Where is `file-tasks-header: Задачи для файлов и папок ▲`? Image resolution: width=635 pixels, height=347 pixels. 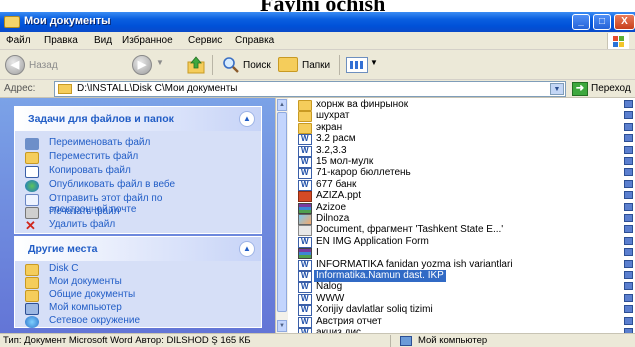 file-tasks-header: Задачи для файлов и папок ▲ is located at coordinates (138, 119).